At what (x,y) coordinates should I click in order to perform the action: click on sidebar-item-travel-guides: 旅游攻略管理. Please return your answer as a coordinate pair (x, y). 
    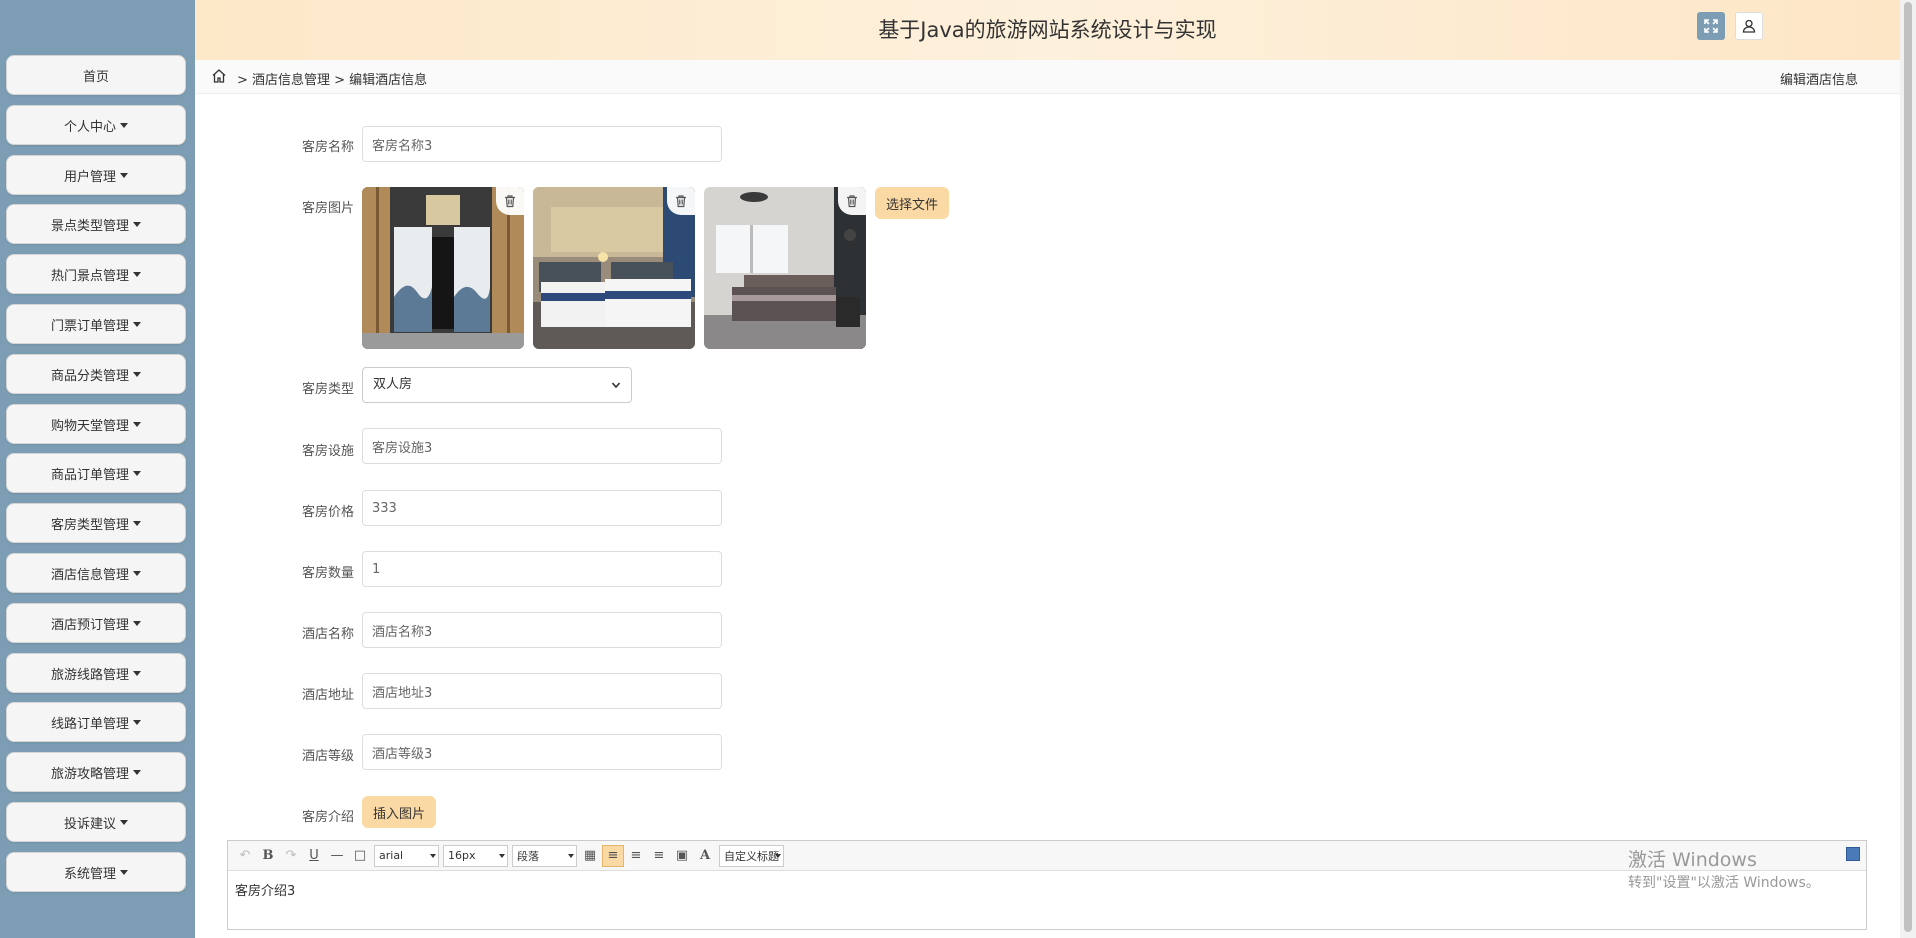
    Looking at the image, I should click on (96, 772).